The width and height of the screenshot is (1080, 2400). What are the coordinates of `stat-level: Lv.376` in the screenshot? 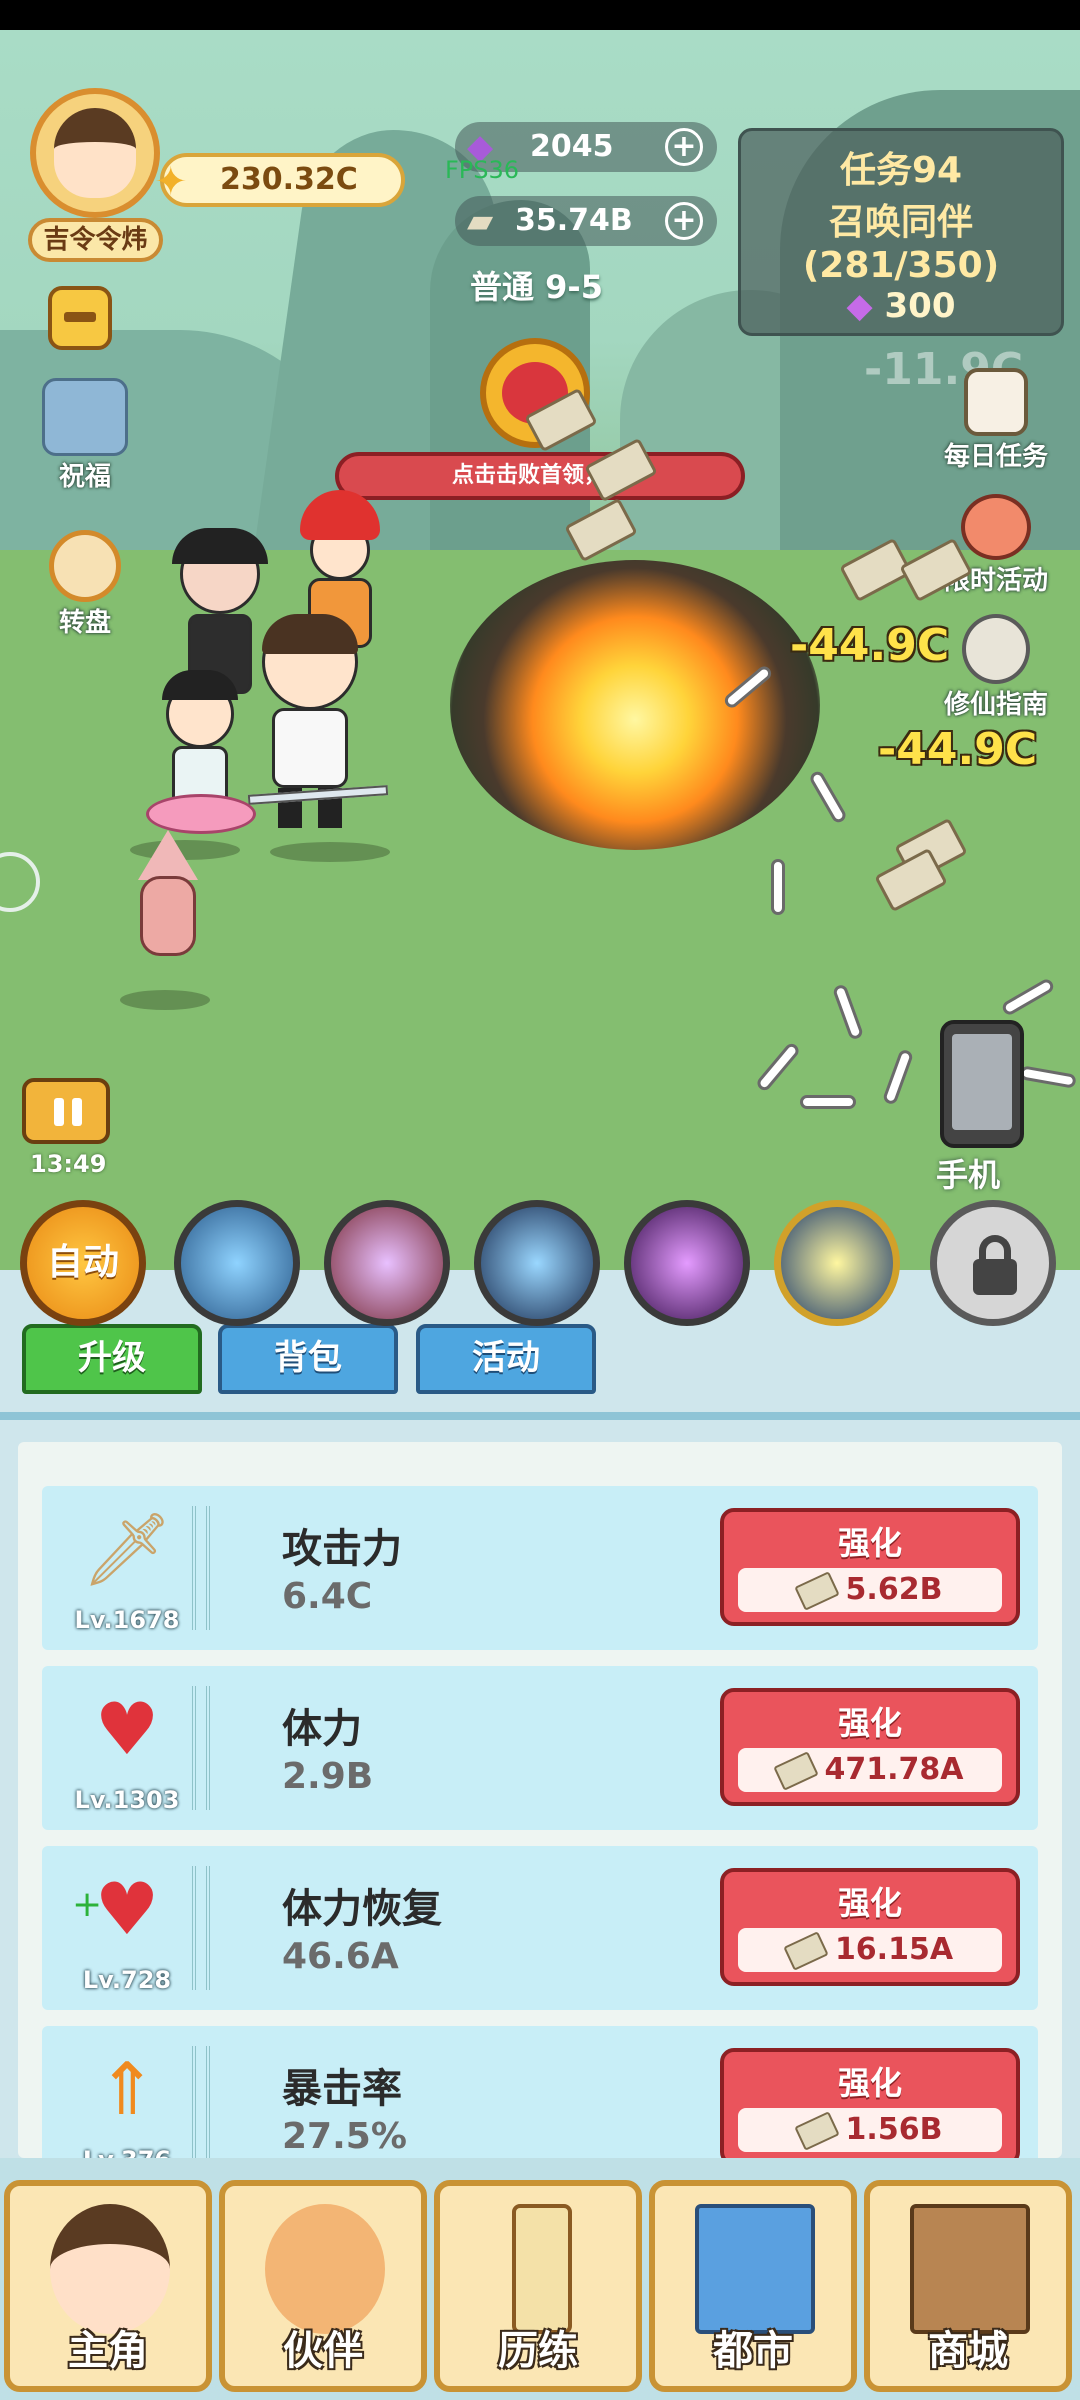 It's located at (127, 2152).